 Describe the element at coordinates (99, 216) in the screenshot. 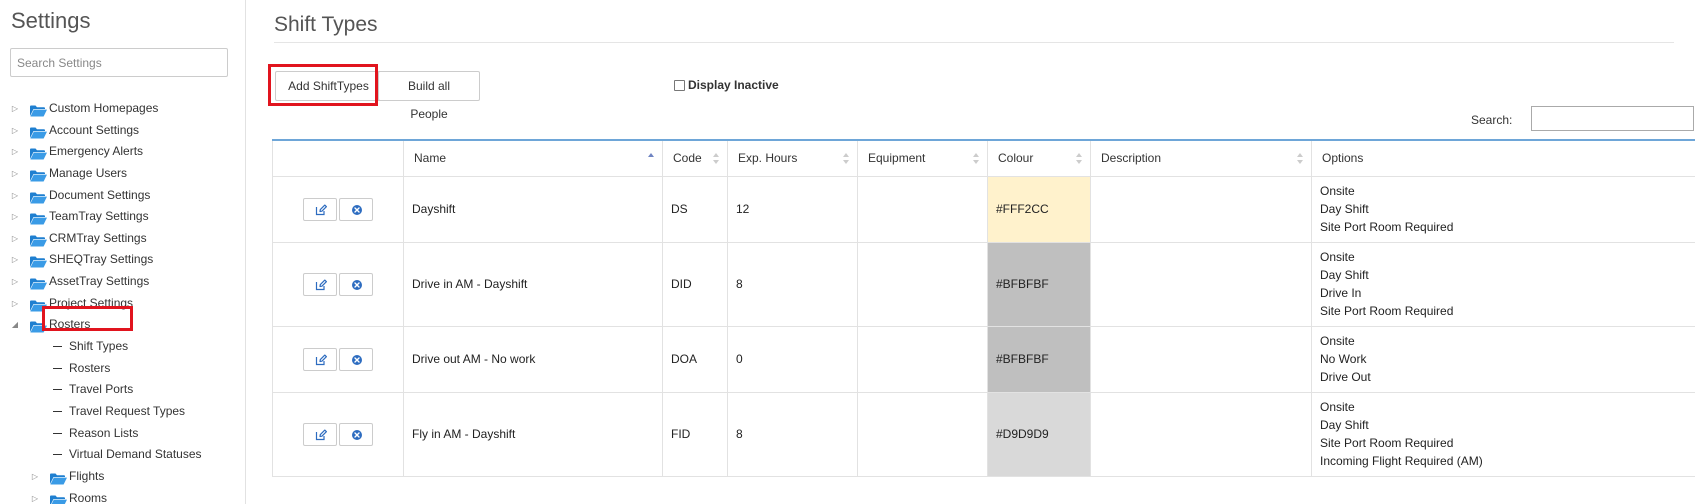

I see `sidebar-item-label: TeamTray Settings` at that location.